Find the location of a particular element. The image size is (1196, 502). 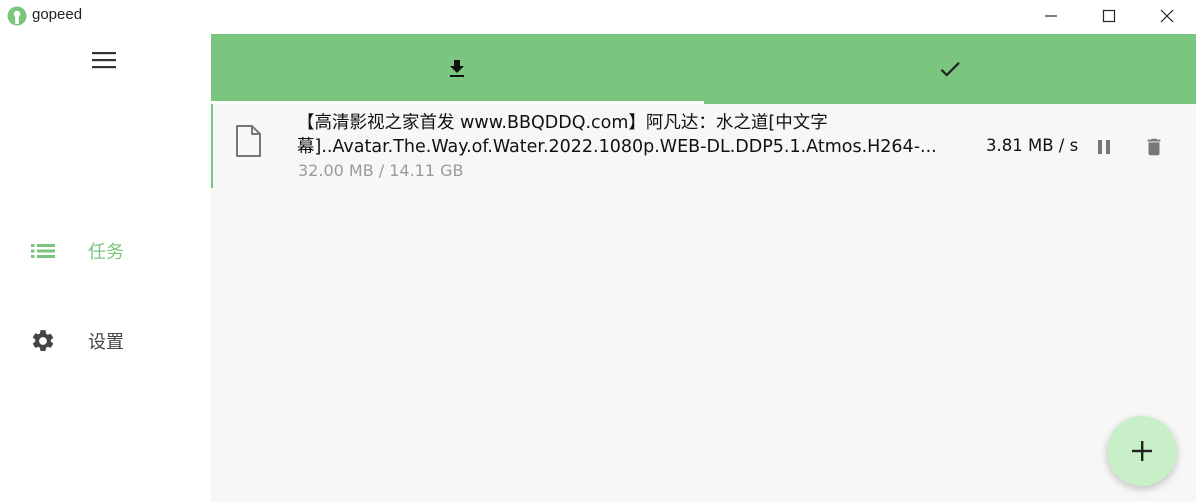

minimize-button is located at coordinates (1051, 16).